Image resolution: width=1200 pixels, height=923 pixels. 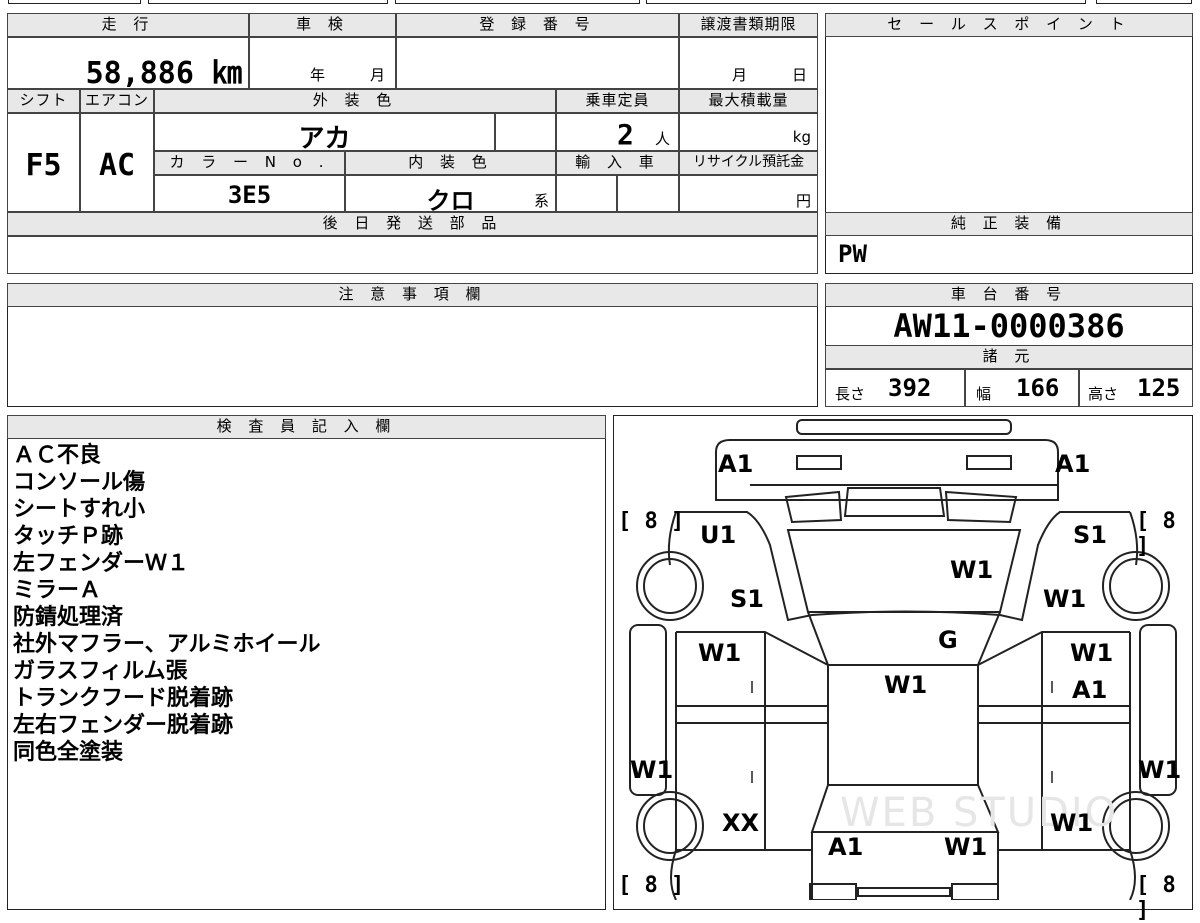 I want to click on dimensions-label: 諸 元, so click(x=1009, y=357).